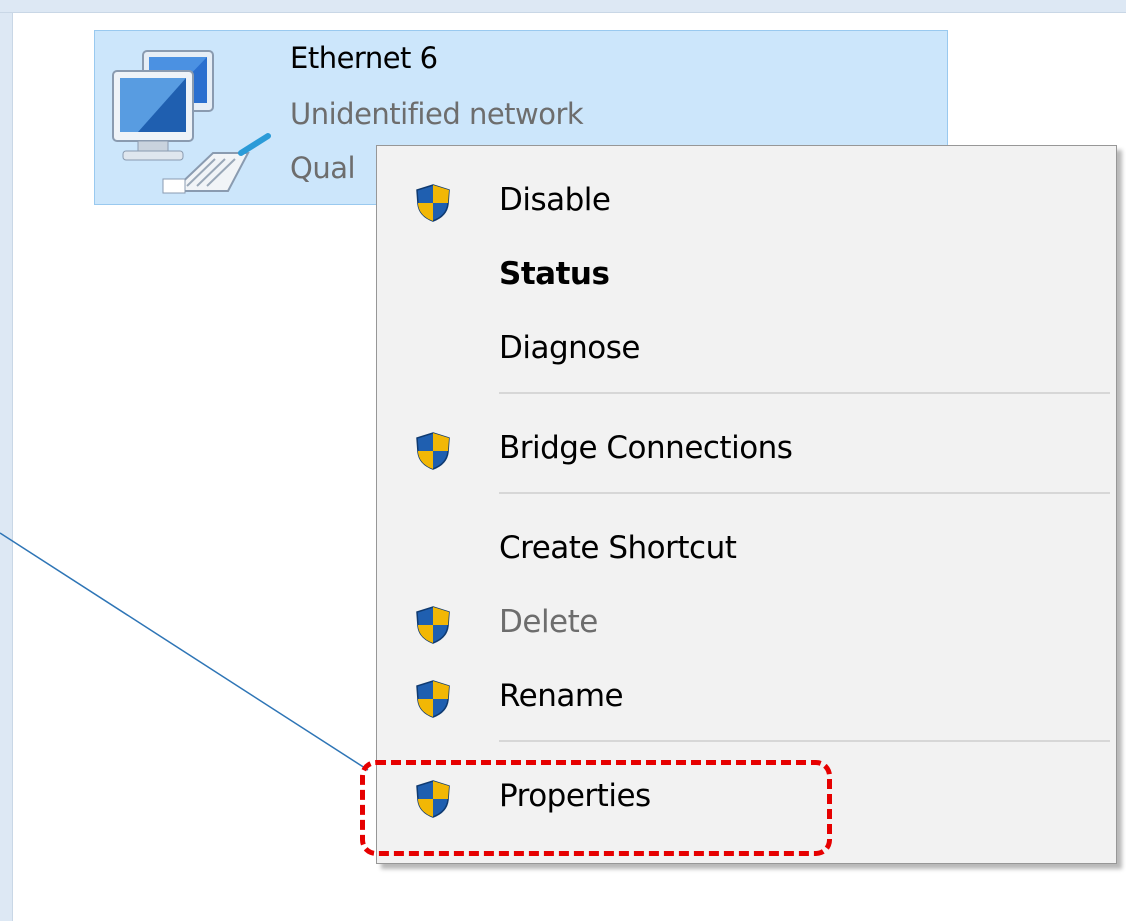 This screenshot has width=1126, height=921. What do you see at coordinates (596, 808) in the screenshot?
I see `properties-highlight-box` at bounding box center [596, 808].